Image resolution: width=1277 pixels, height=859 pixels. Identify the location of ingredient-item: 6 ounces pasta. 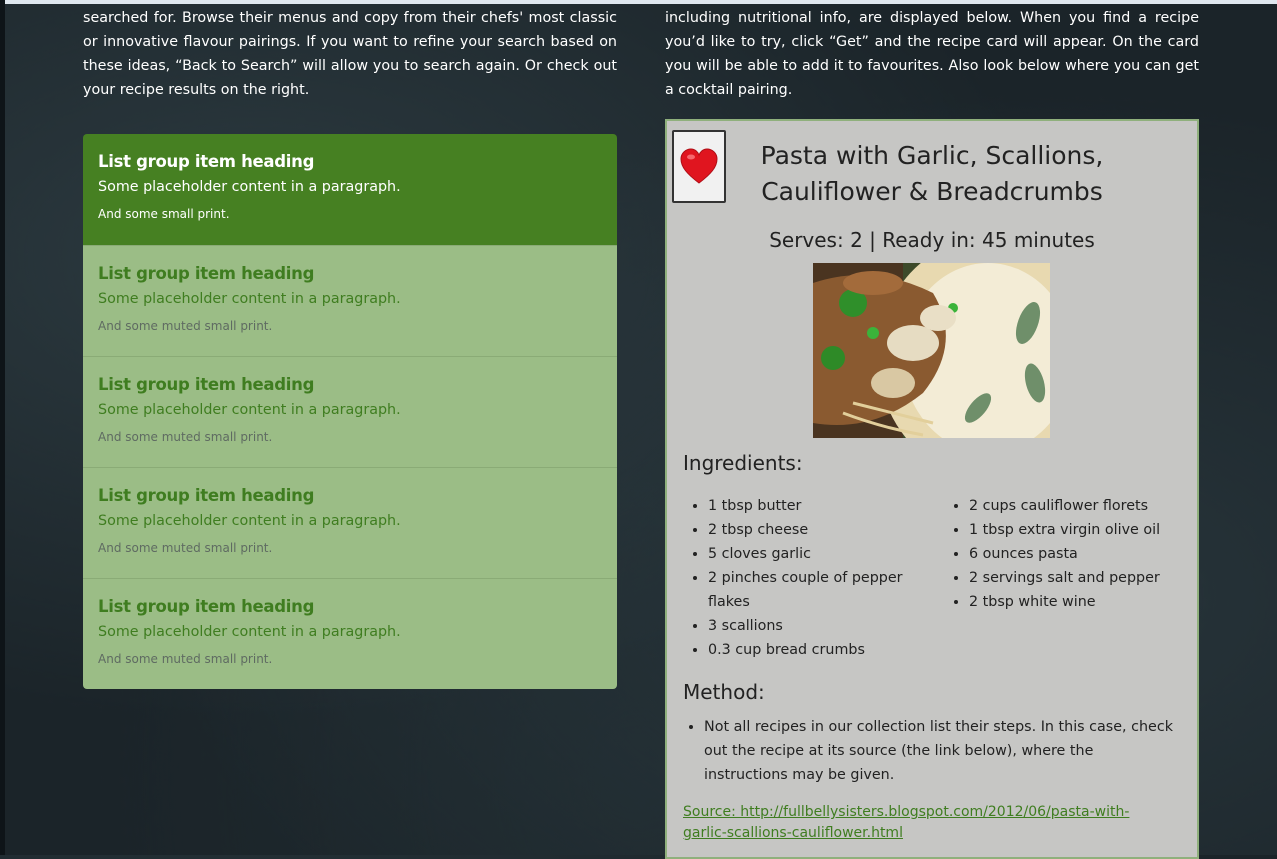
(1089, 554).